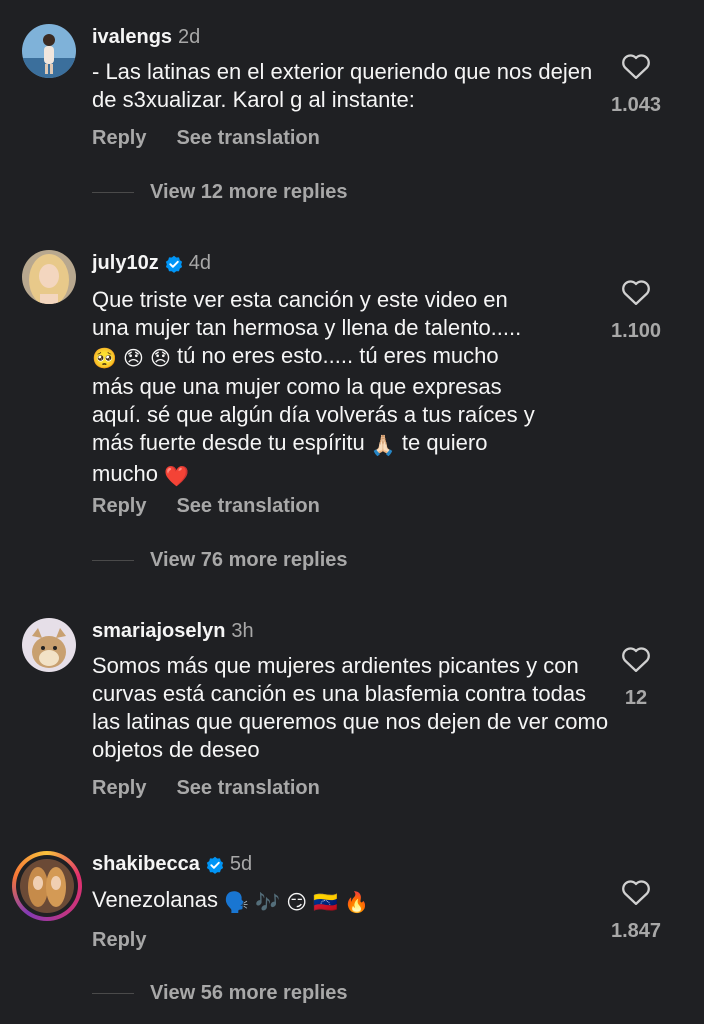  I want to click on venezuela-flag-emoji: 🇻🇪, so click(326, 903).